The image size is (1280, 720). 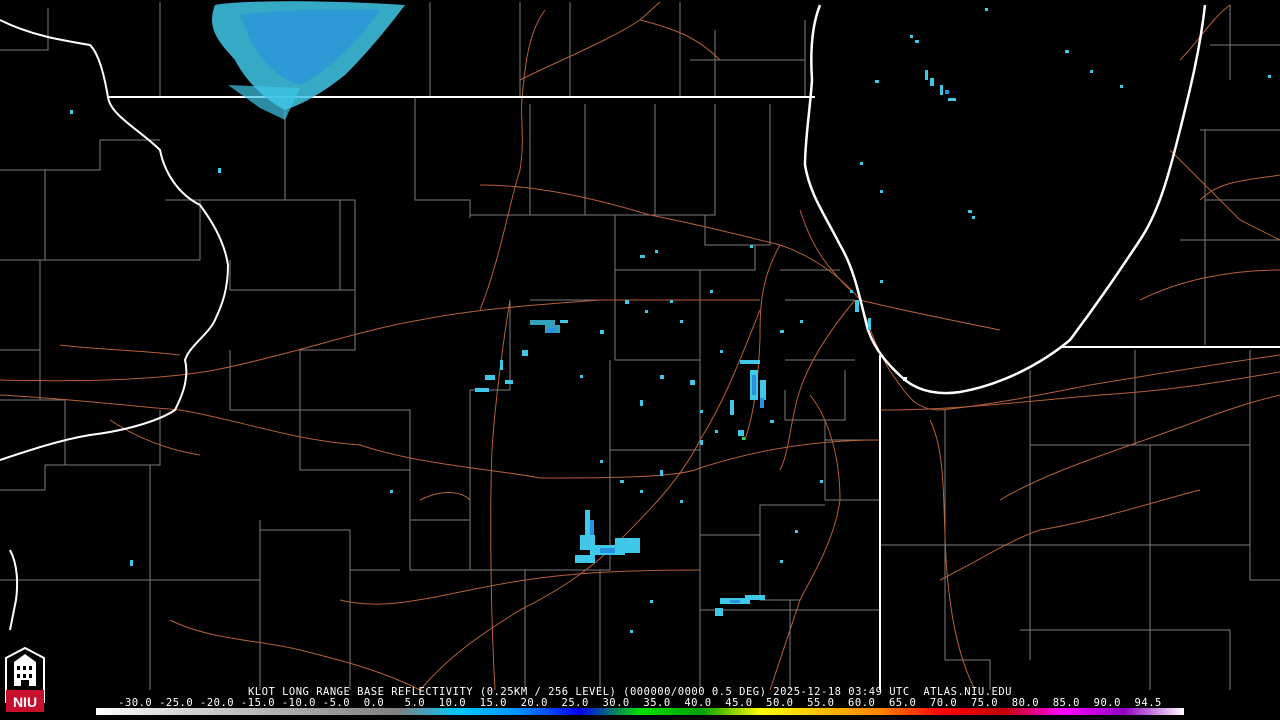 I want to click on radar-site-marker, so click(x=905, y=379).